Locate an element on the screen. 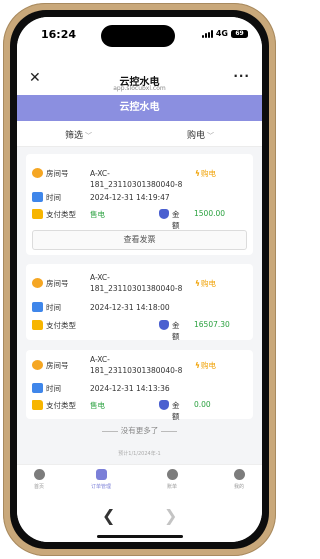 Image resolution: width=320 pixels, height=559 pixels. home-indicator is located at coordinates (140, 536).